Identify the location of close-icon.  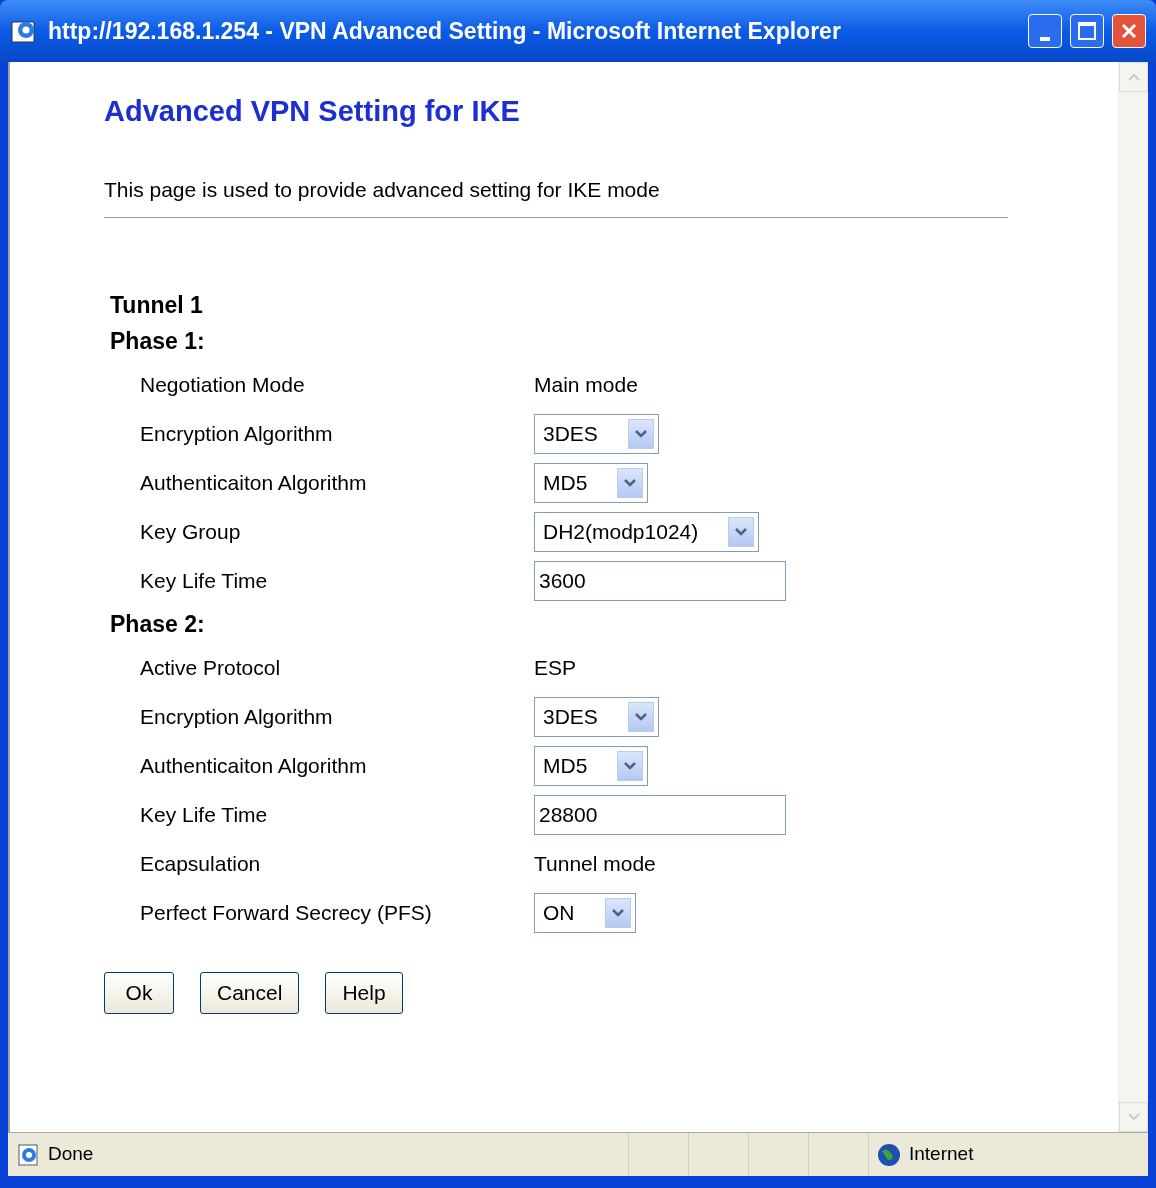
(1129, 31).